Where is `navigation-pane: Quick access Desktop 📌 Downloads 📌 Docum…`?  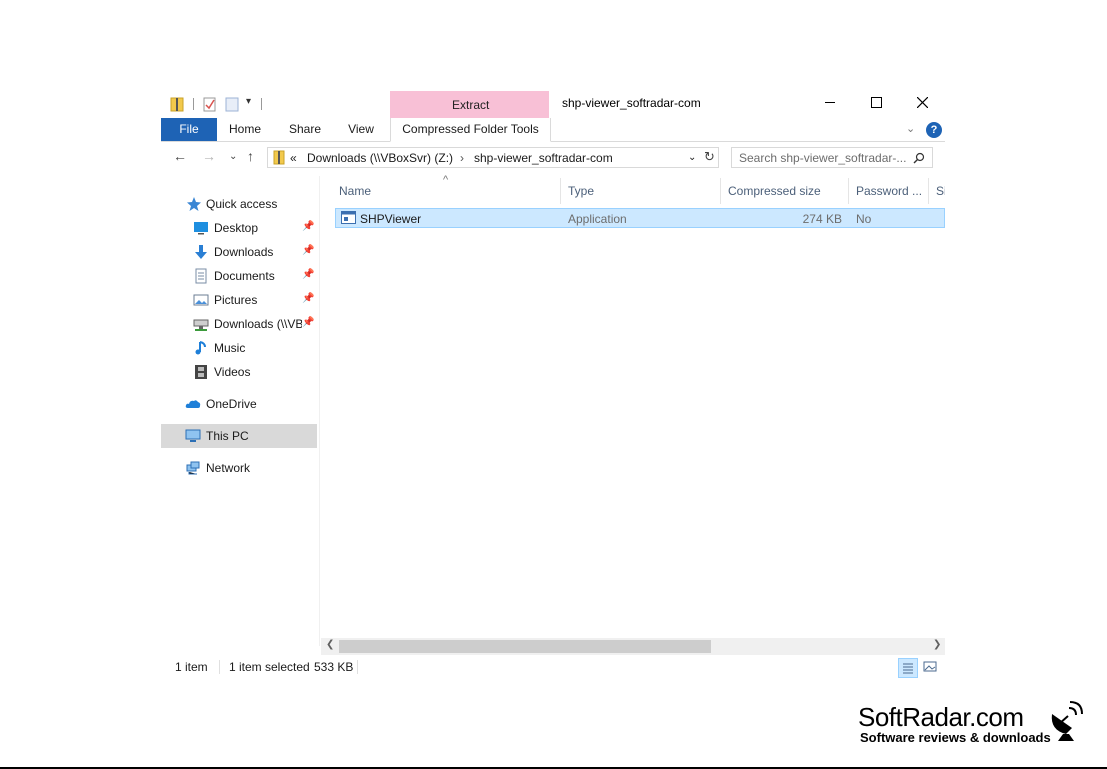 navigation-pane: Quick access Desktop 📌 Downloads 📌 Docum… is located at coordinates (239, 411).